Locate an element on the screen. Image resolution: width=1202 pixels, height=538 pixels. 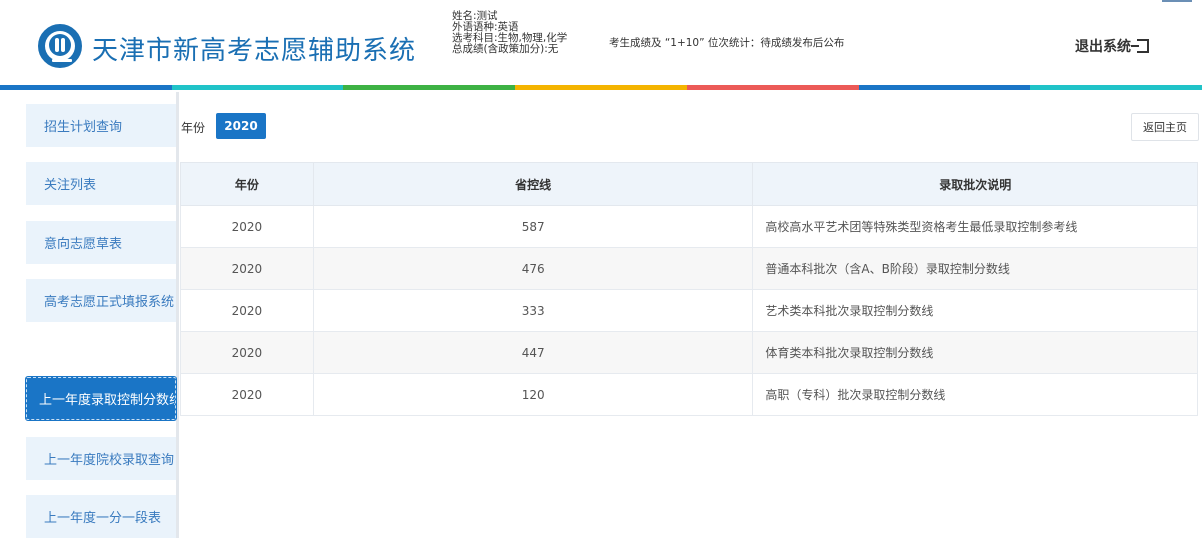
table-header-row: 年份 省控线 录取批次说明 is located at coordinates (689, 184).